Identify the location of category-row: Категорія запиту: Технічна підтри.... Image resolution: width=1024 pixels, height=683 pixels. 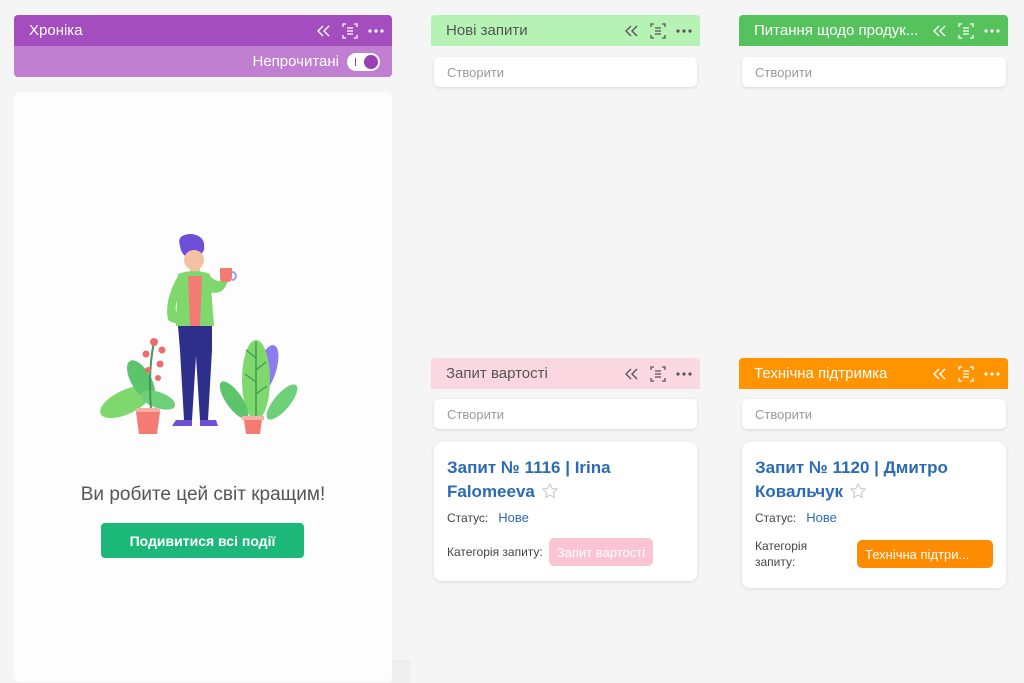
(874, 554).